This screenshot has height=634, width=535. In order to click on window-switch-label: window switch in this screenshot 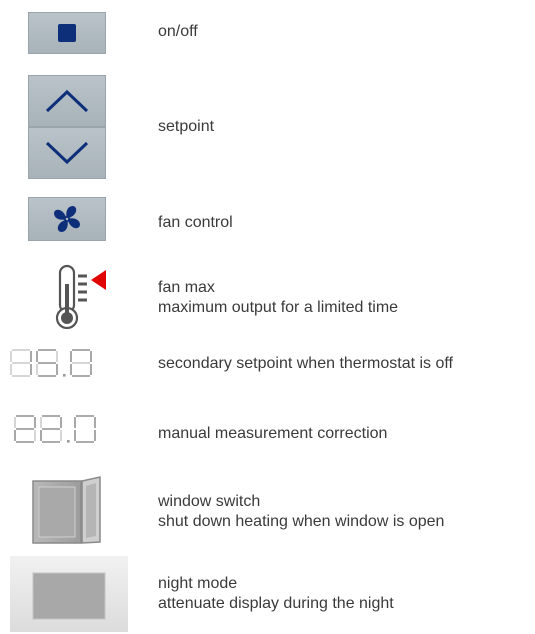, I will do `click(209, 501)`.